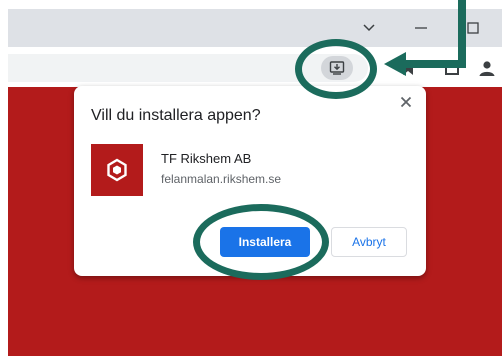 This screenshot has width=502, height=356. Describe the element at coordinates (337, 68) in the screenshot. I see `install-app-icon` at that location.